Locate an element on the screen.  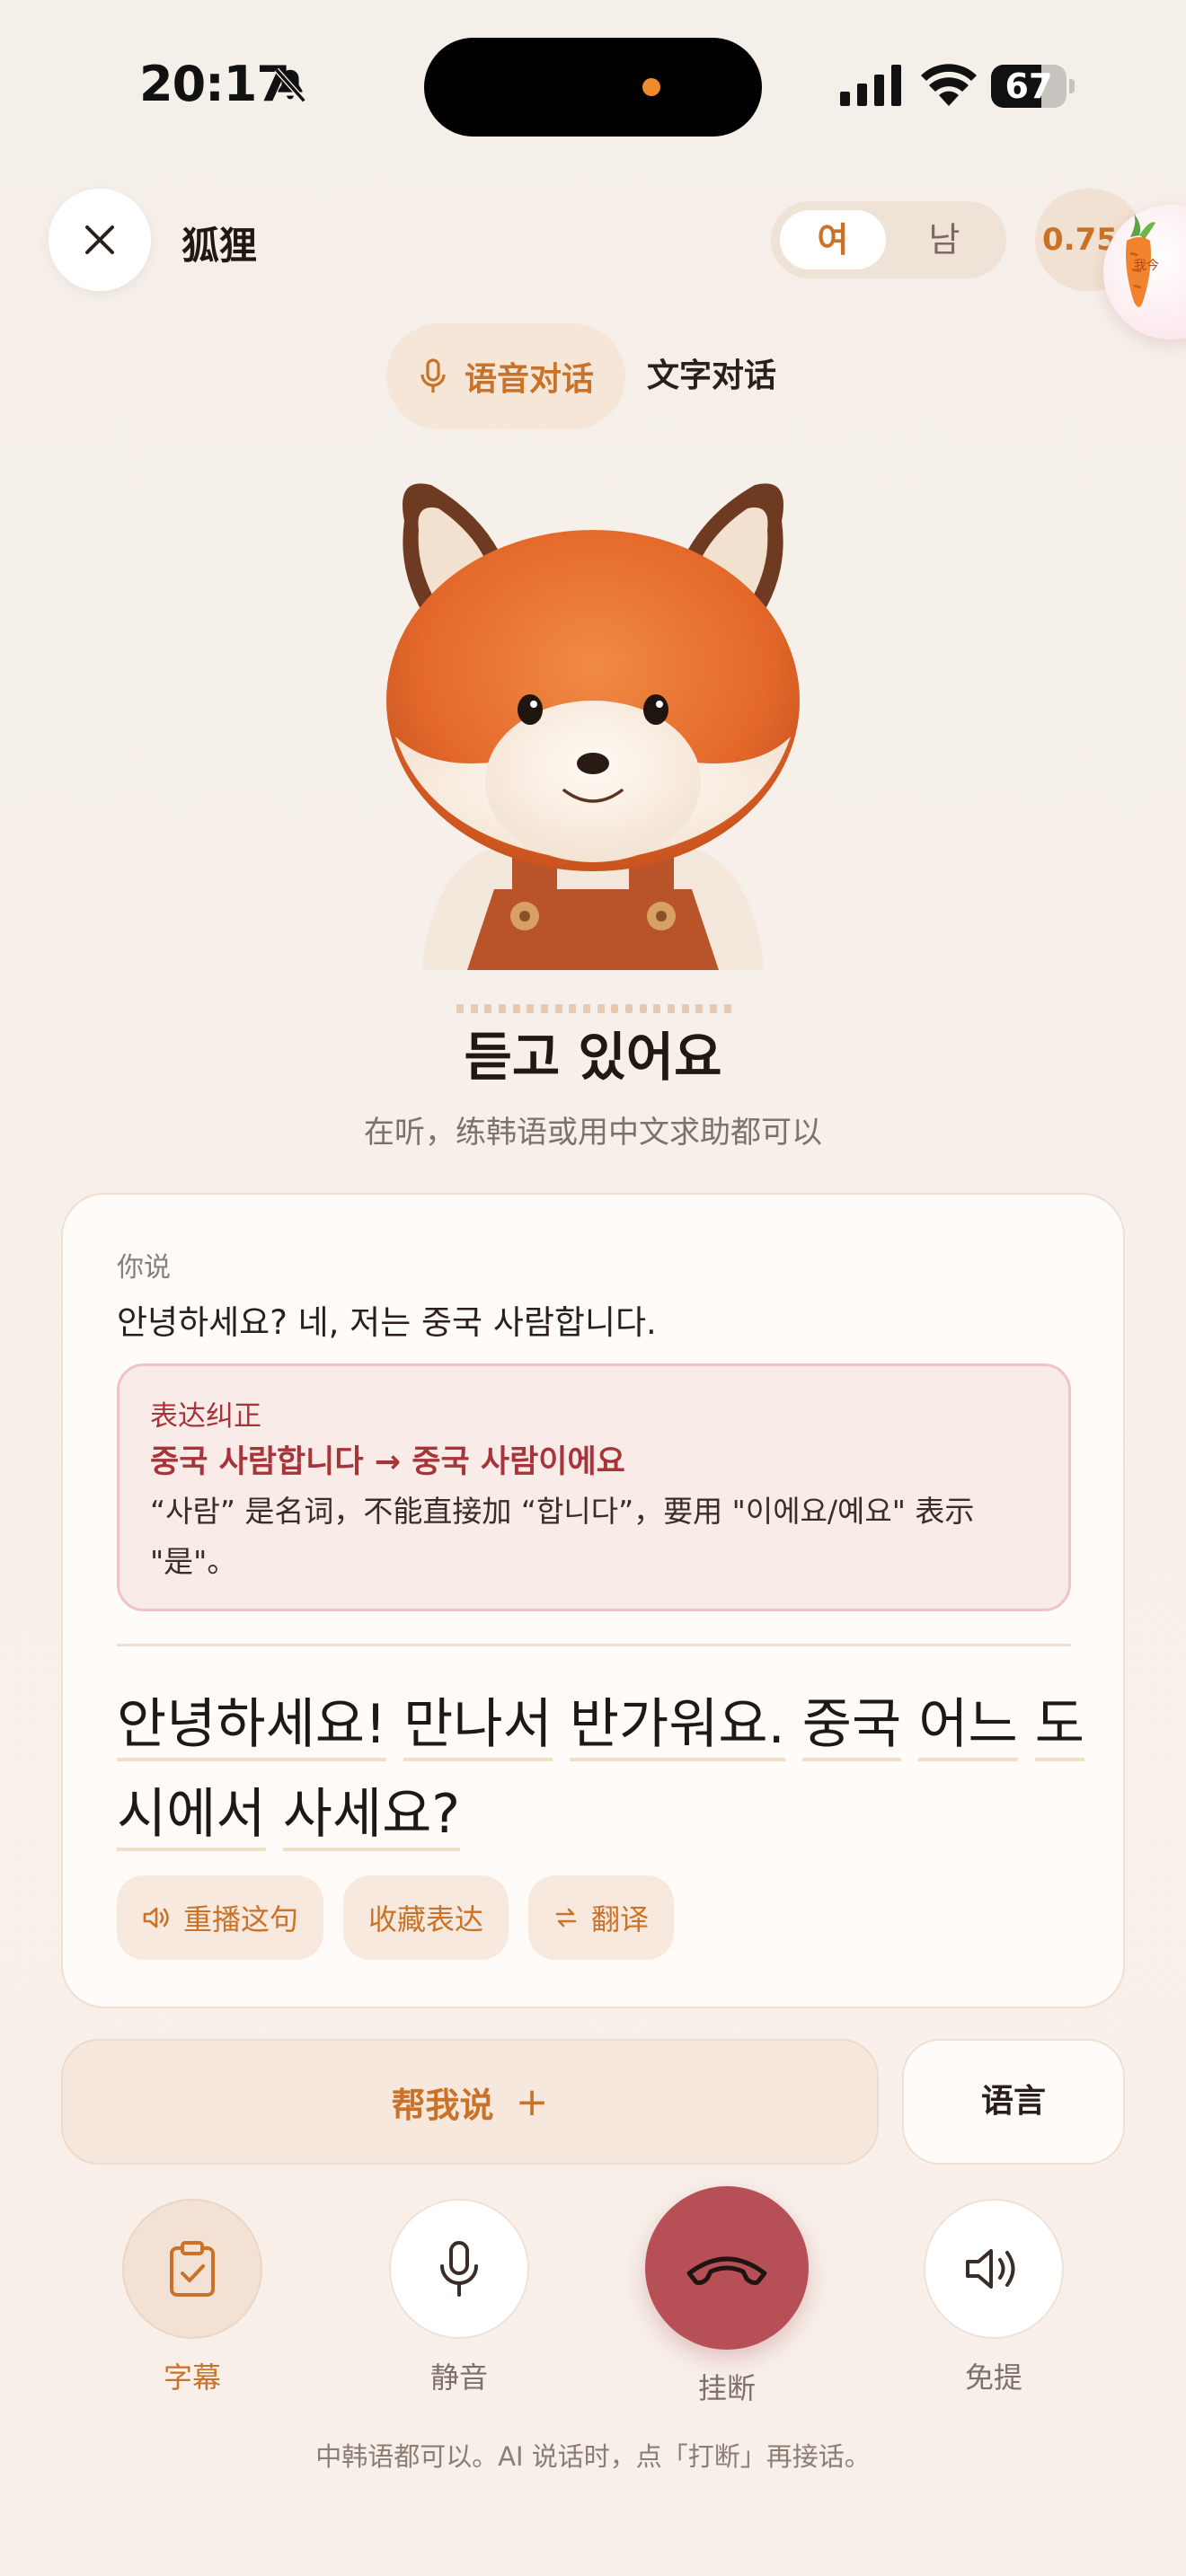
save-expression-button: 收藏表达 is located at coordinates (426, 1917).